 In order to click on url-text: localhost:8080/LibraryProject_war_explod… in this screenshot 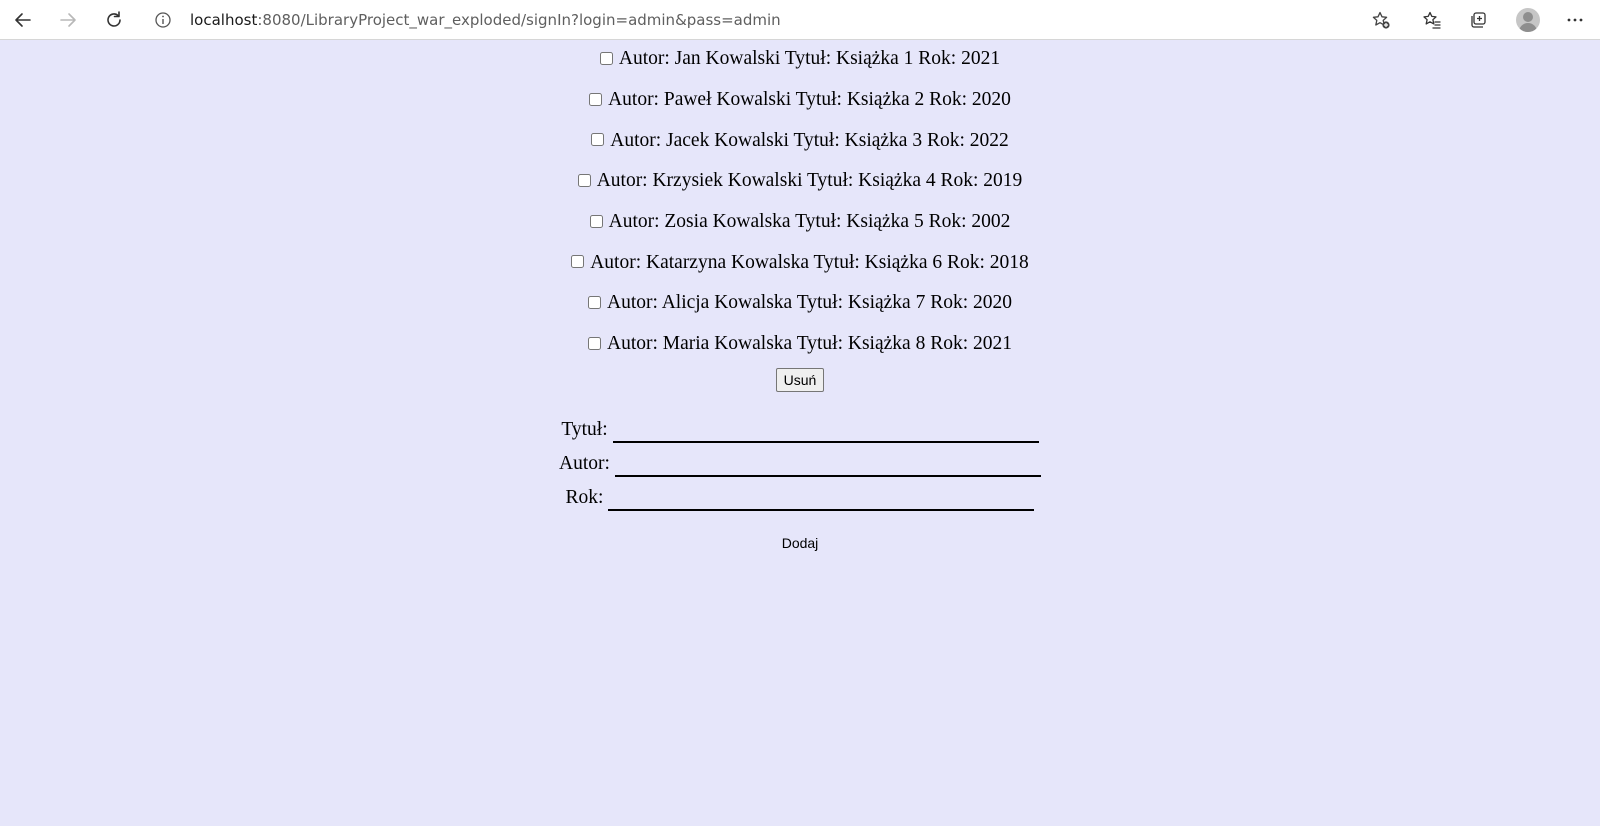, I will do `click(485, 20)`.